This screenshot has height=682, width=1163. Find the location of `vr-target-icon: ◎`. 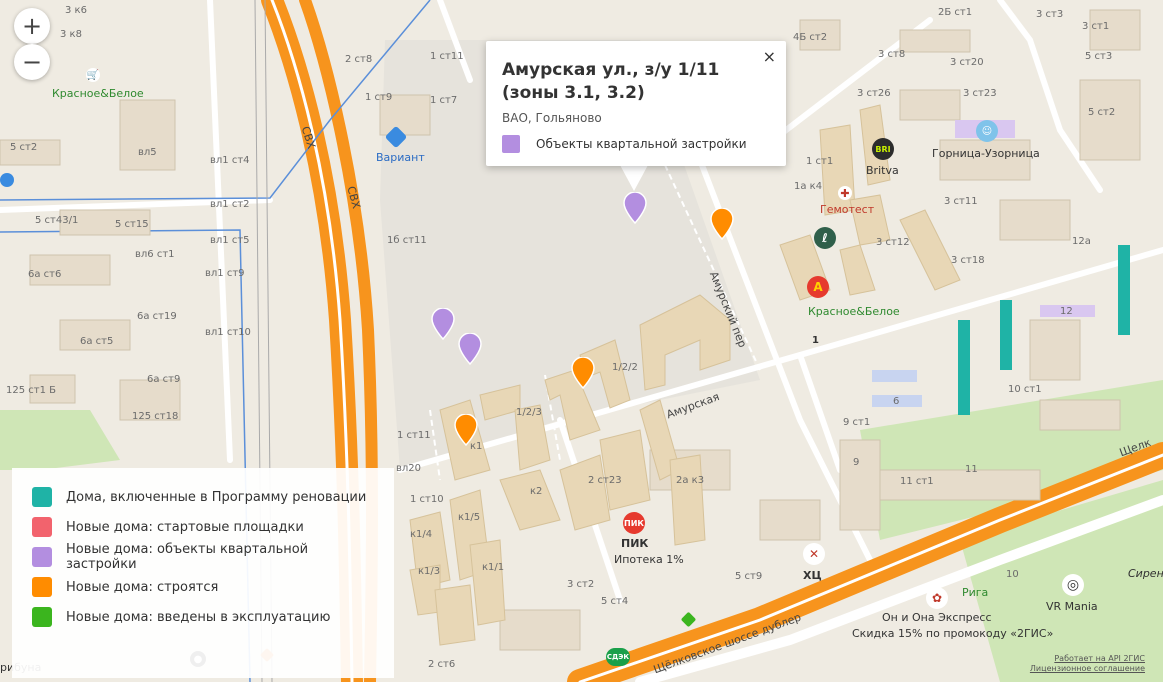

vr-target-icon: ◎ is located at coordinates (1073, 585).